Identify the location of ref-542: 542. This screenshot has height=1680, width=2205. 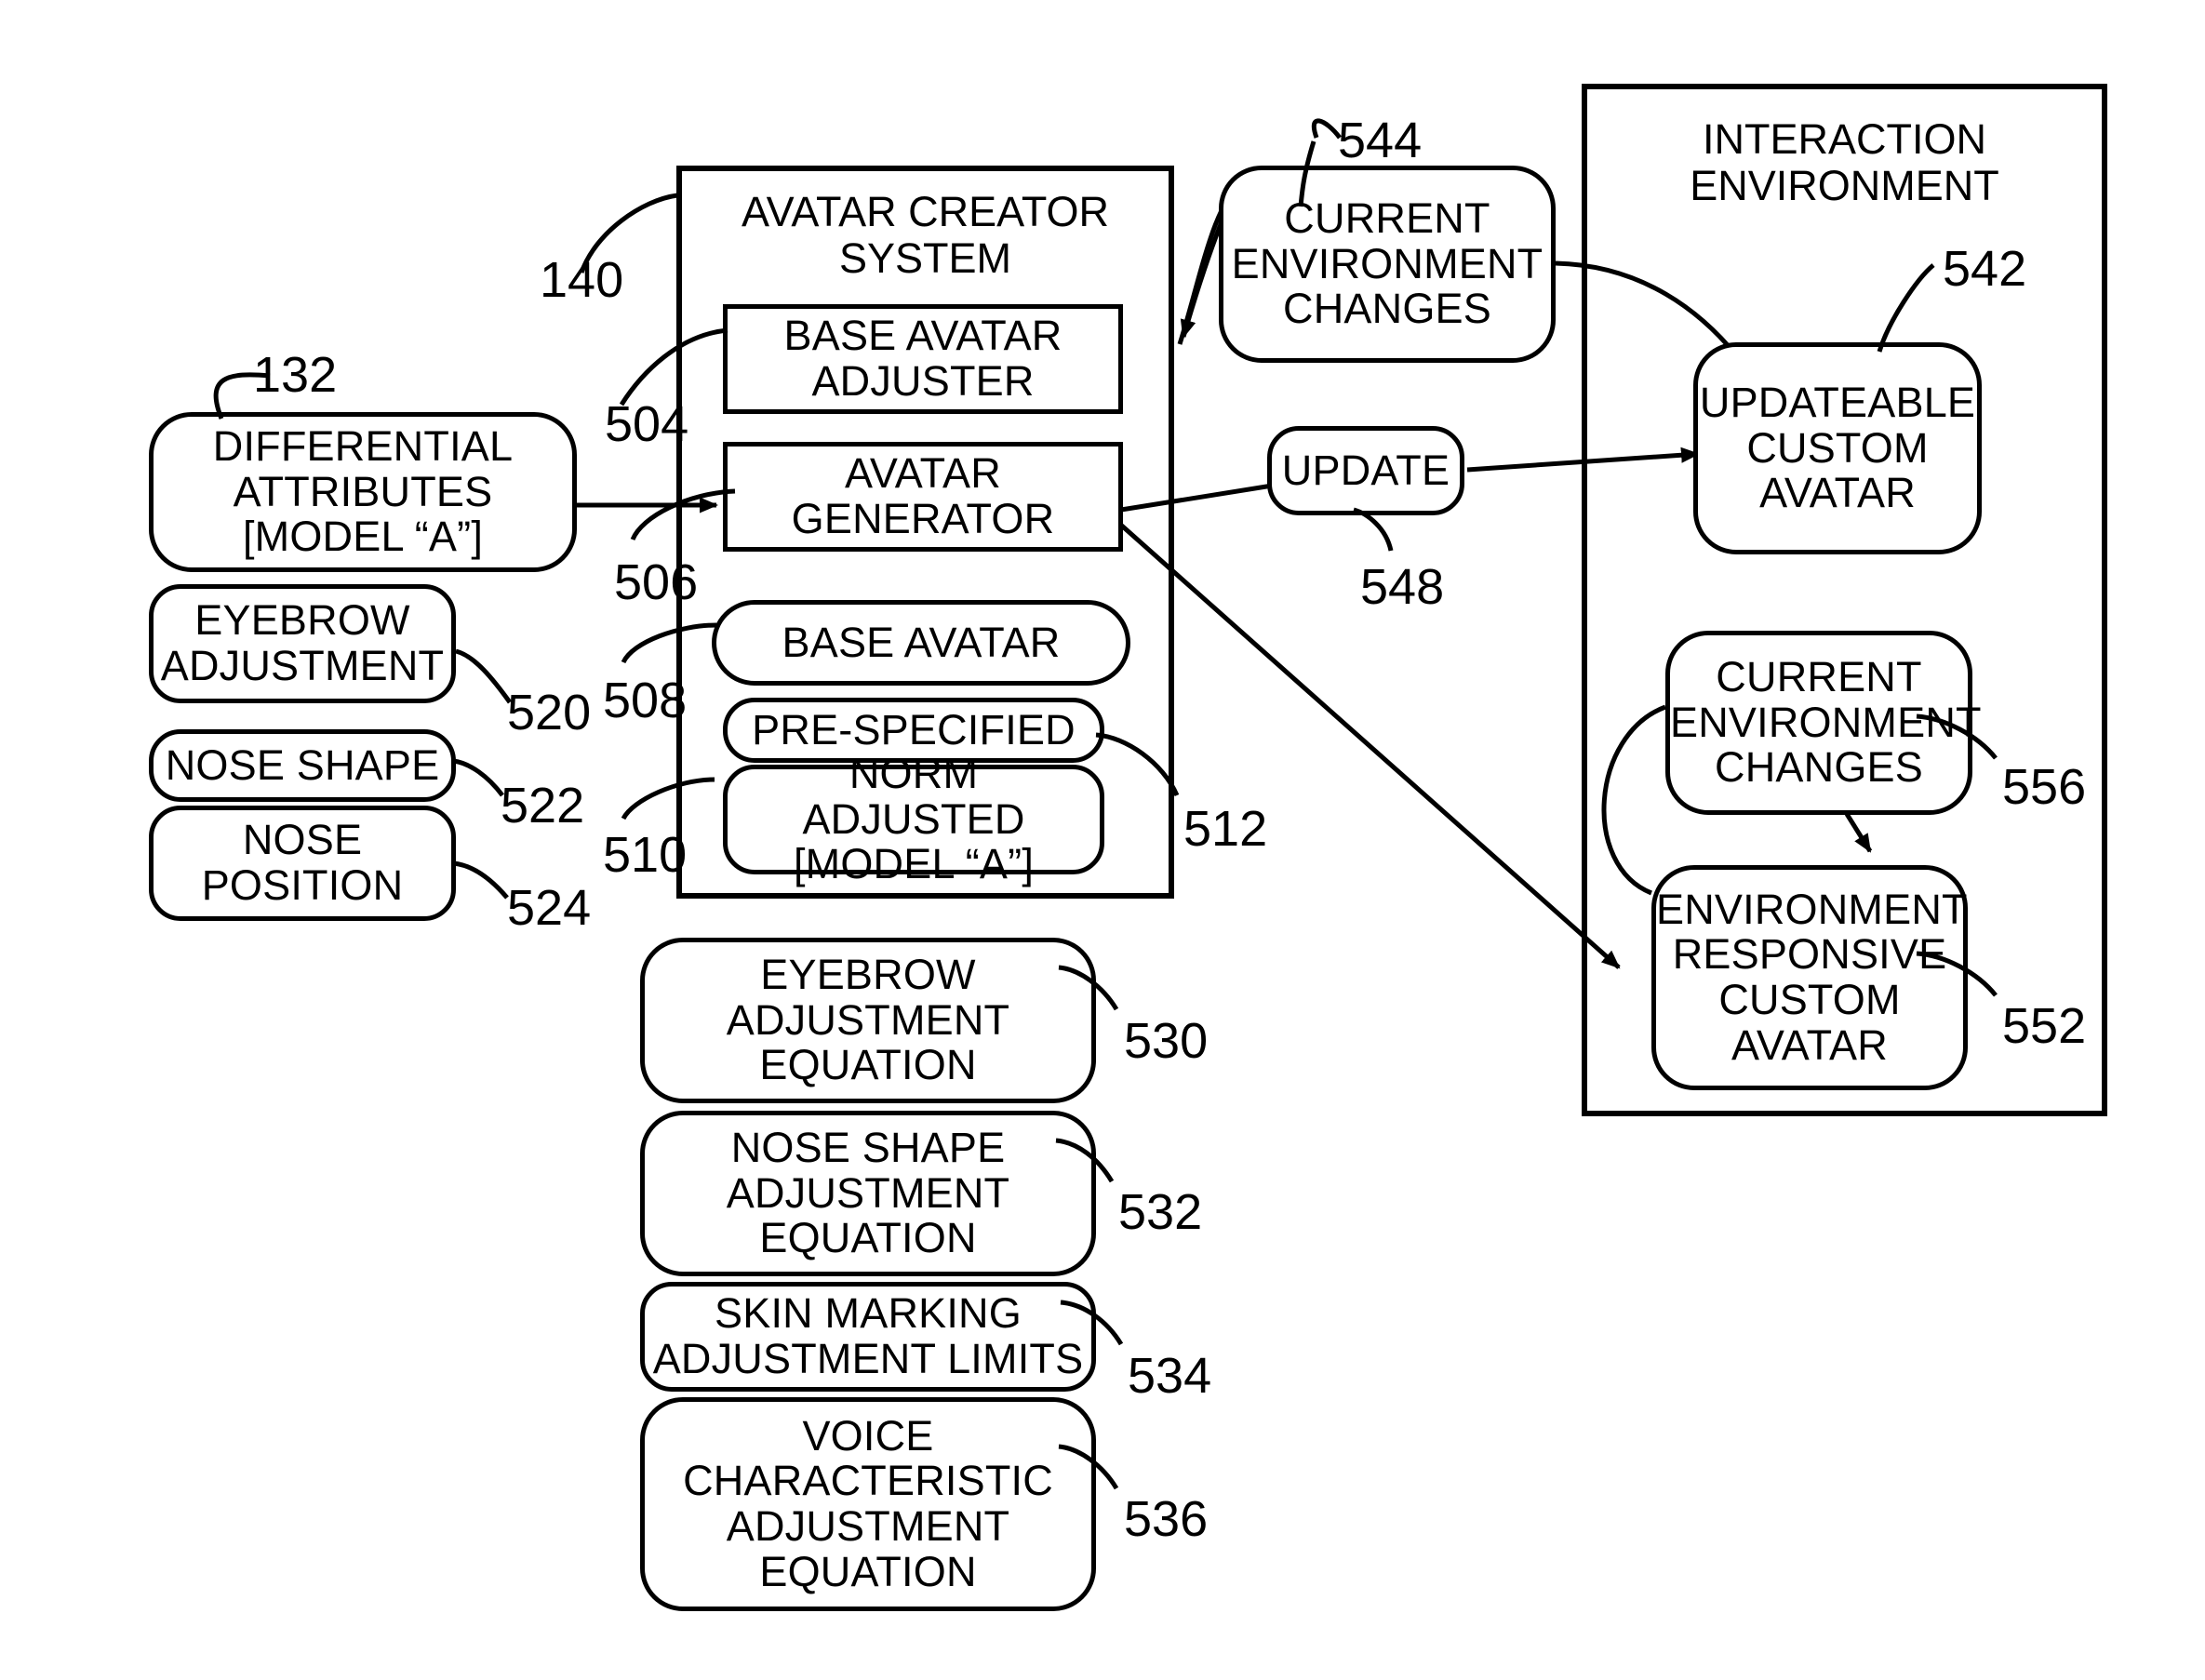
(1985, 269).